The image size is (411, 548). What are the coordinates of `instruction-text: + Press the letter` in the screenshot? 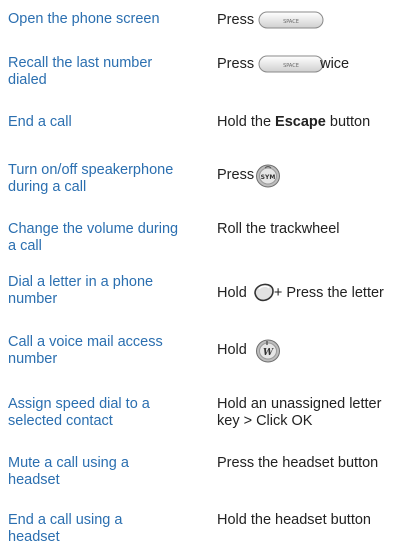 It's located at (328, 292).